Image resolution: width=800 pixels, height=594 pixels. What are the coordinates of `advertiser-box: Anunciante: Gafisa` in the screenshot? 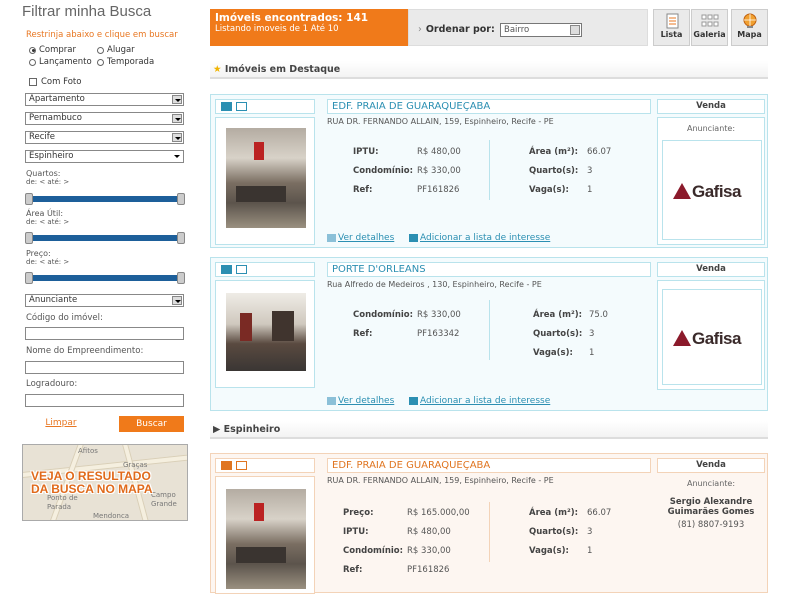 It's located at (711, 181).